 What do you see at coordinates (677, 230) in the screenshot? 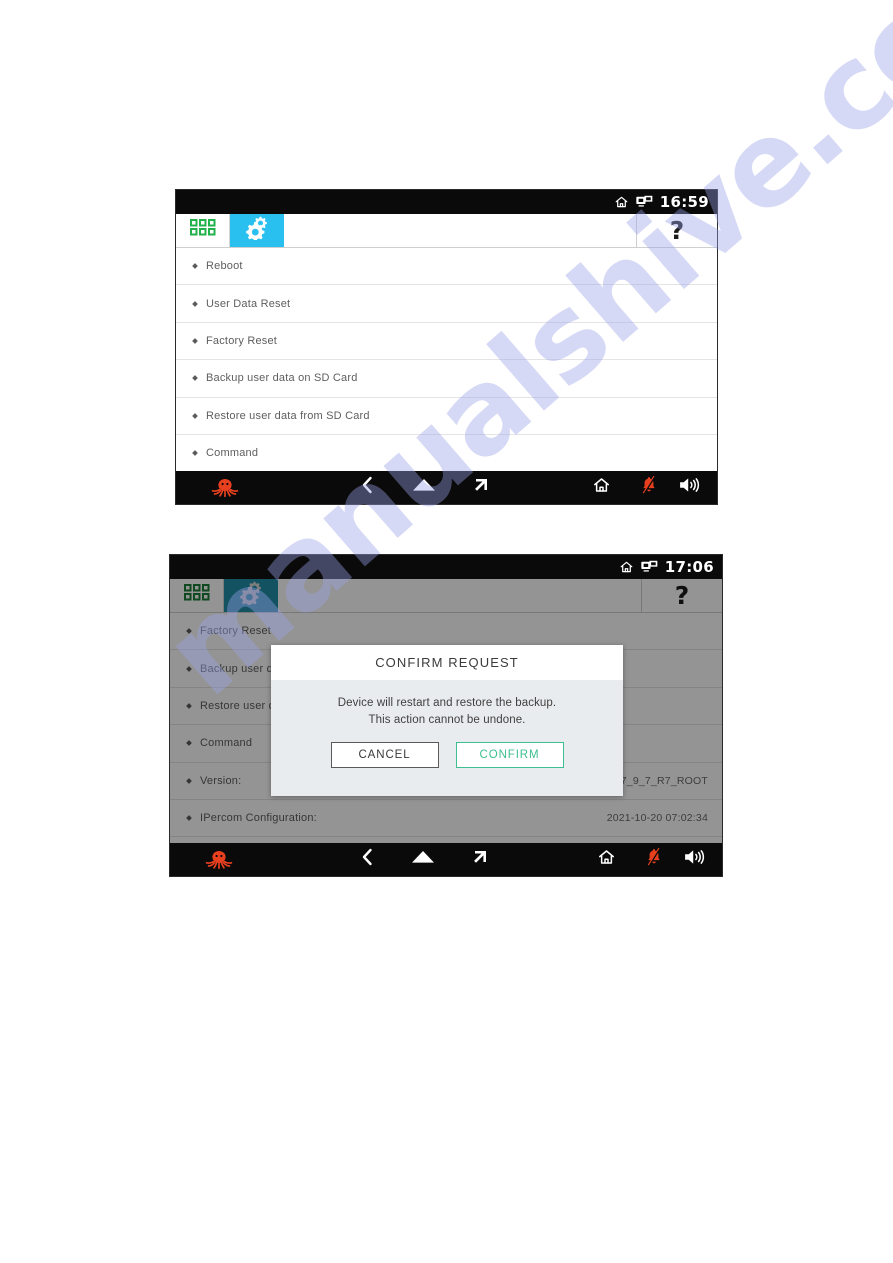
I see `help-button: ?` at bounding box center [677, 230].